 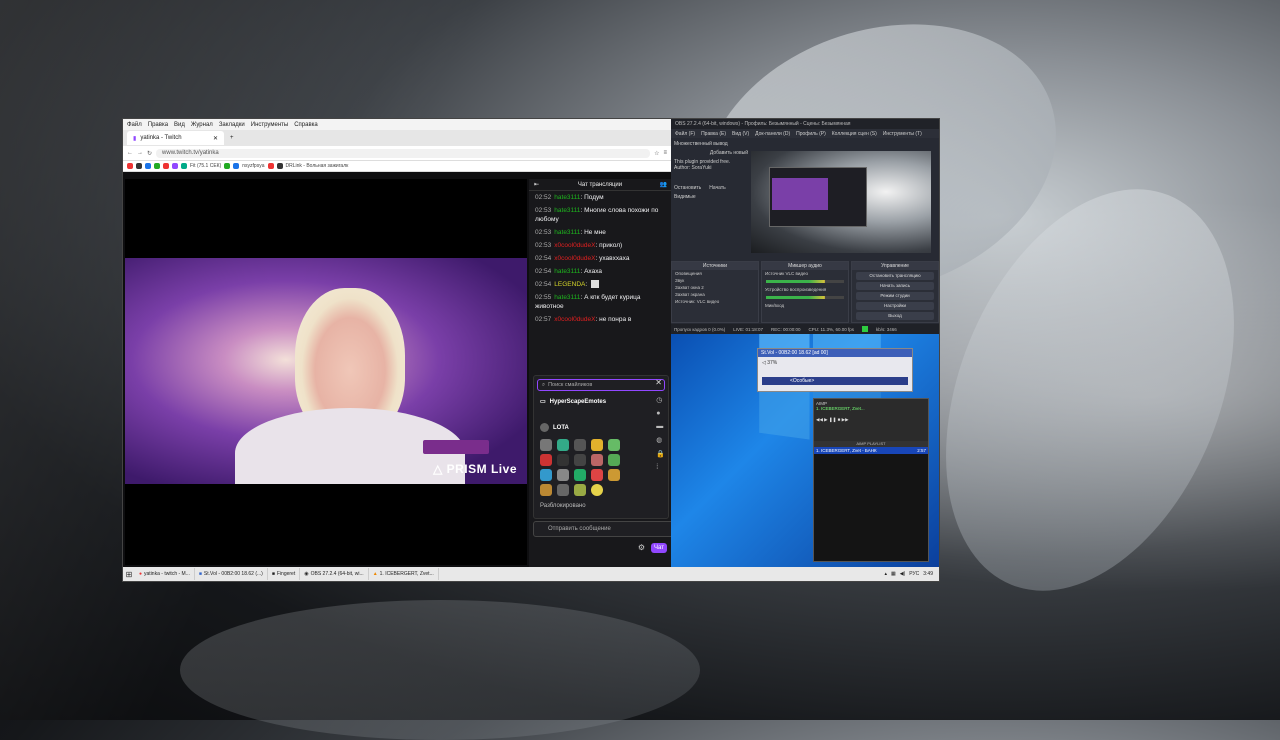 What do you see at coordinates (914, 574) in the screenshot?
I see `language-indicator: РУС` at bounding box center [914, 574].